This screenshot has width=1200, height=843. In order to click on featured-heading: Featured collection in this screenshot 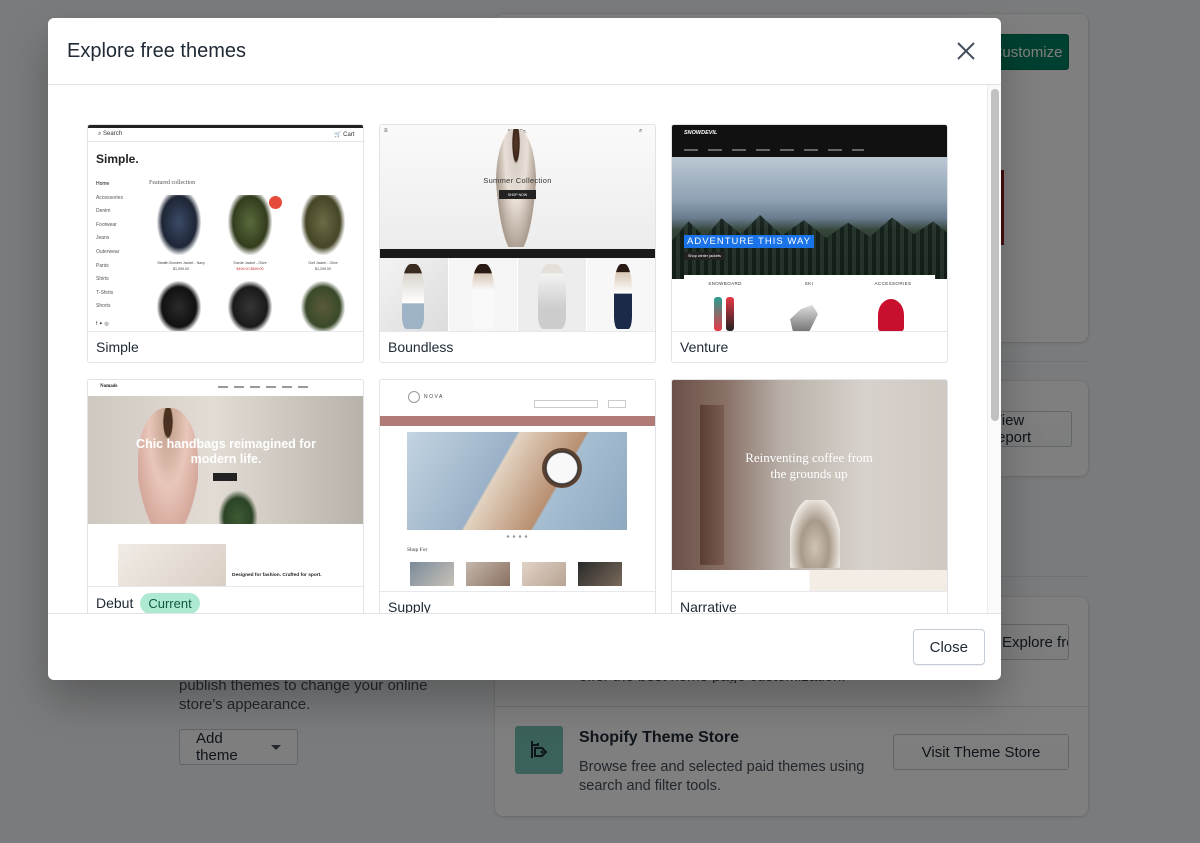, I will do `click(172, 183)`.